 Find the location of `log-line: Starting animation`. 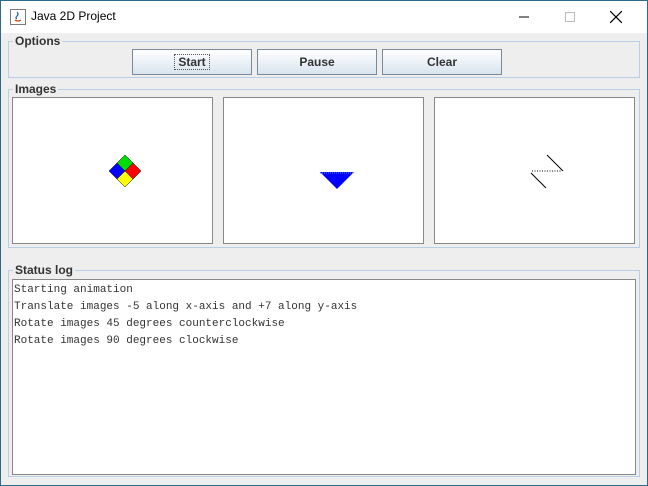

log-line: Starting animation is located at coordinates (73, 290).